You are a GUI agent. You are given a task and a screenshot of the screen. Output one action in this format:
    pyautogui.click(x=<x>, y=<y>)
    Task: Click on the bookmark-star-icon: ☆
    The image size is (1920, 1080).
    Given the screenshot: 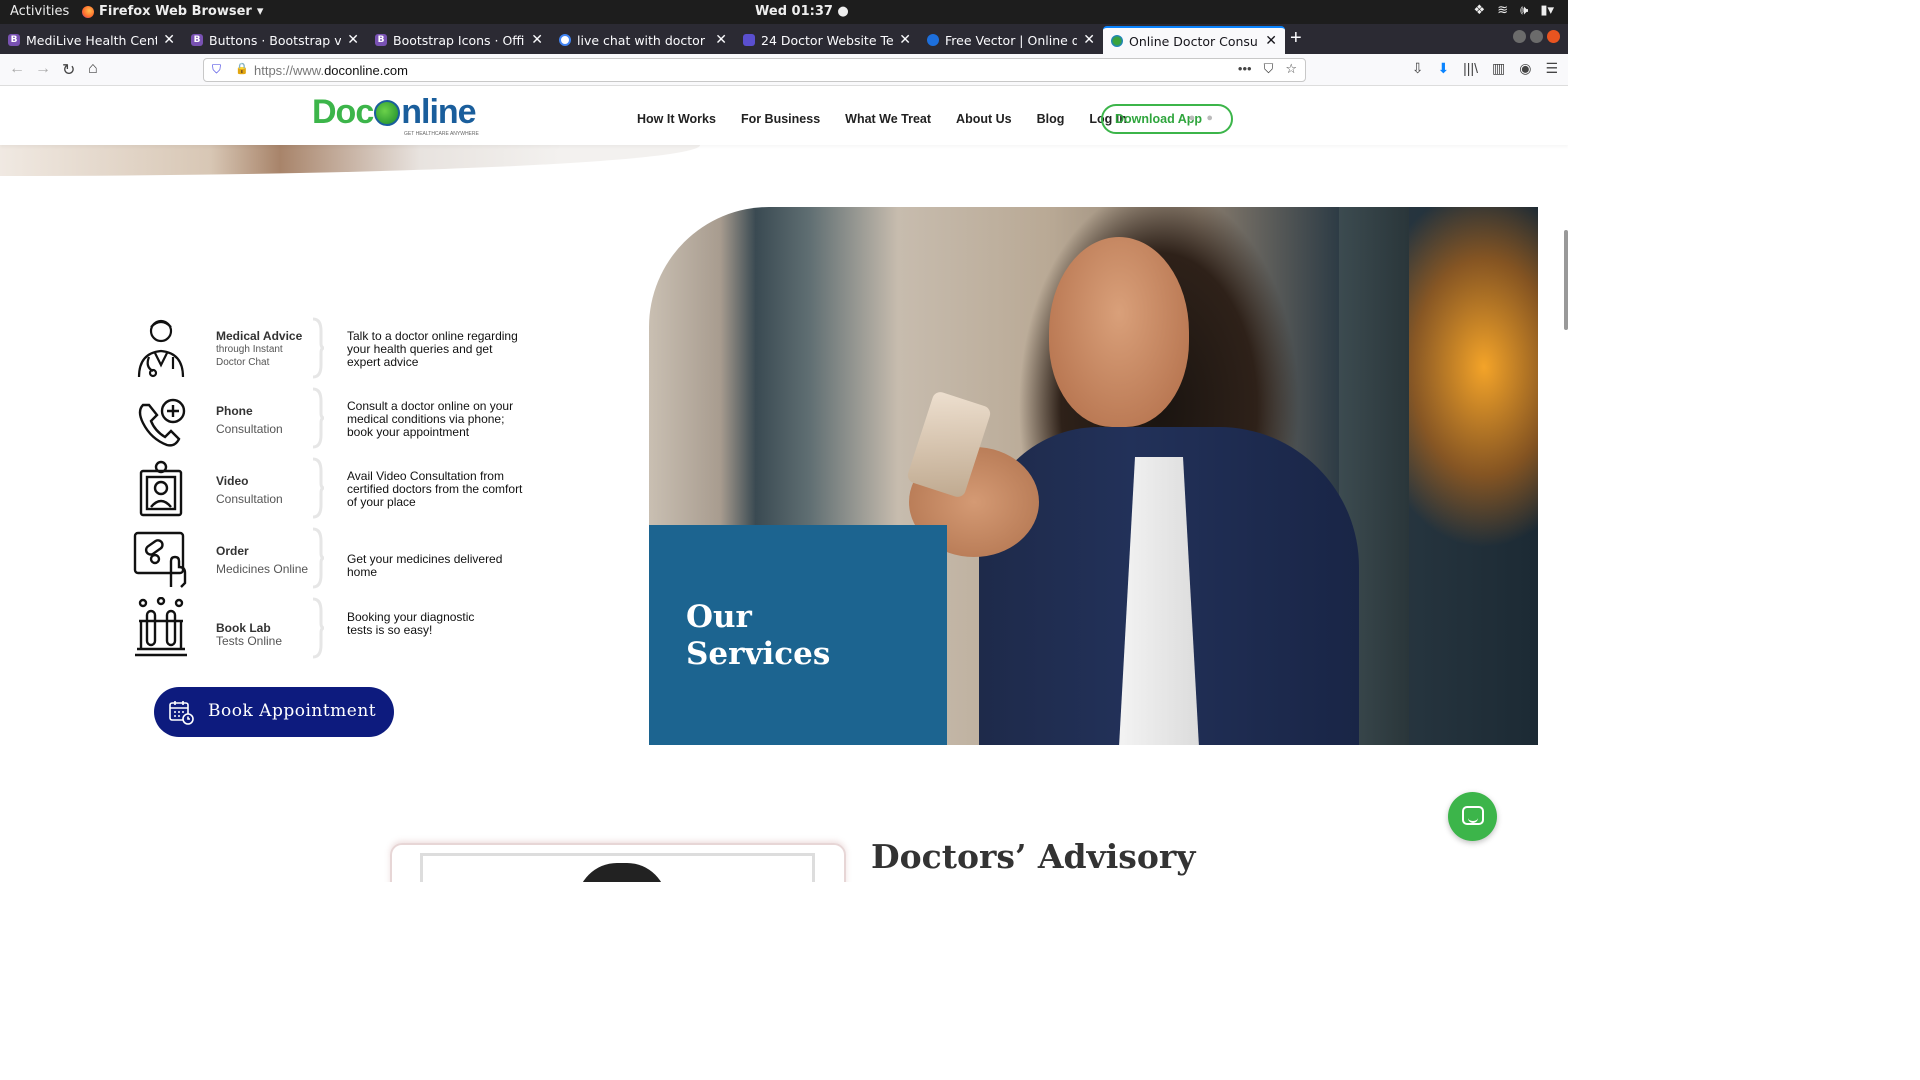 What is the action you would take?
    pyautogui.click(x=1291, y=69)
    